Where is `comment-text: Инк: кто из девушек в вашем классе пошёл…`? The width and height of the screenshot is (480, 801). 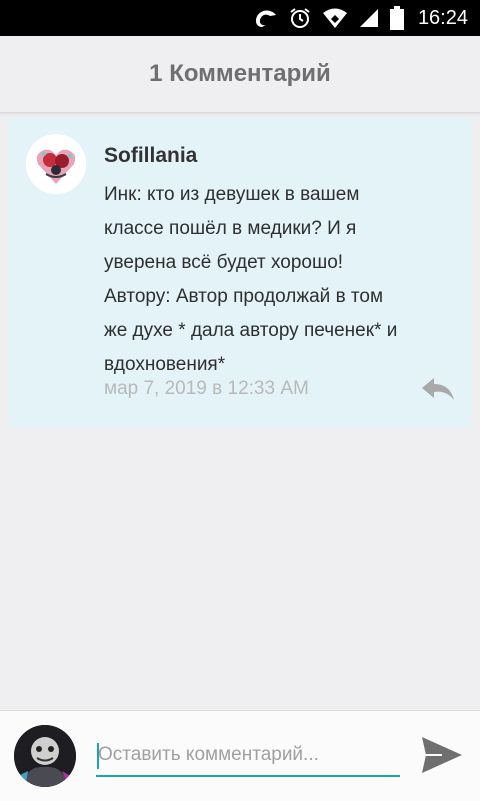
comment-text: Инк: кто из девушек в вашем классе пошёл… is located at coordinates (251, 279).